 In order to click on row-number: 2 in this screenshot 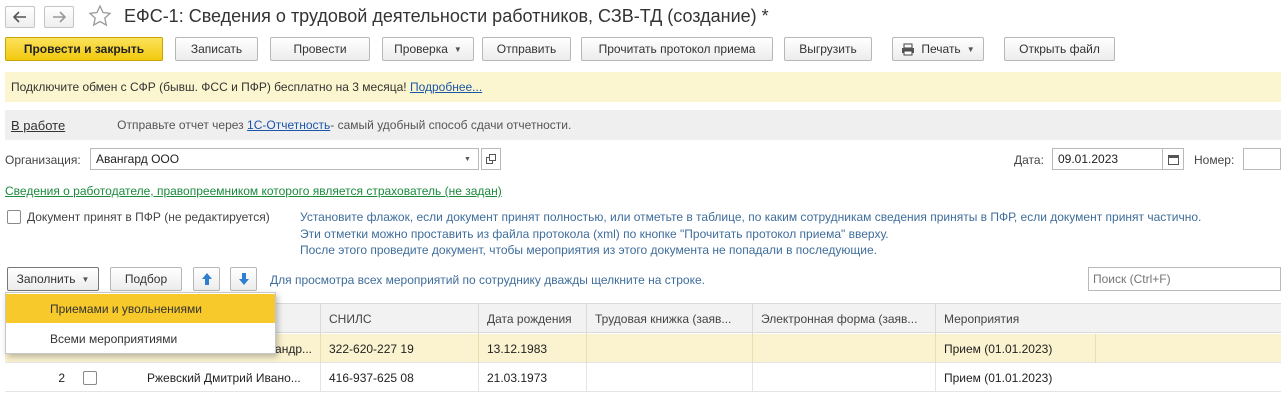, I will do `click(61, 377)`.